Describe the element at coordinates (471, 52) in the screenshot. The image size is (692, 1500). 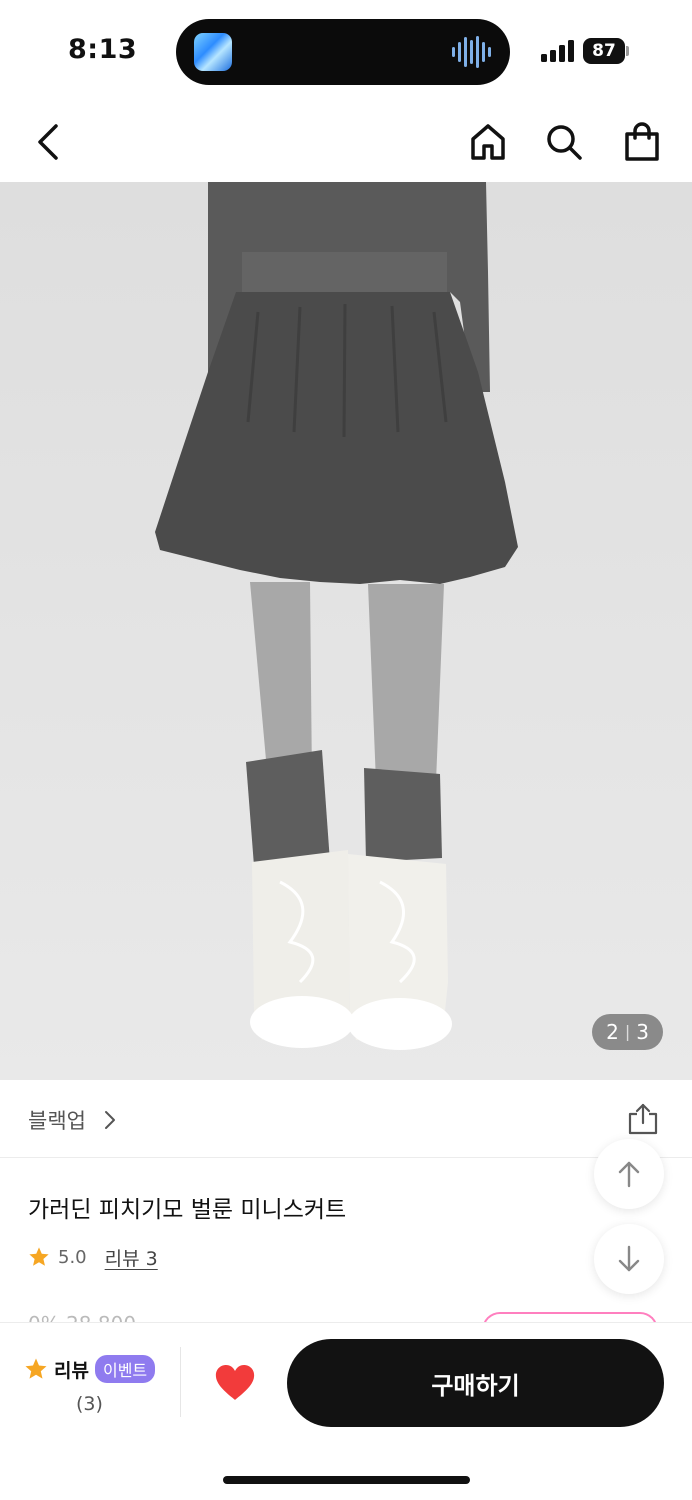
I see `audio-waveform-icon` at that location.